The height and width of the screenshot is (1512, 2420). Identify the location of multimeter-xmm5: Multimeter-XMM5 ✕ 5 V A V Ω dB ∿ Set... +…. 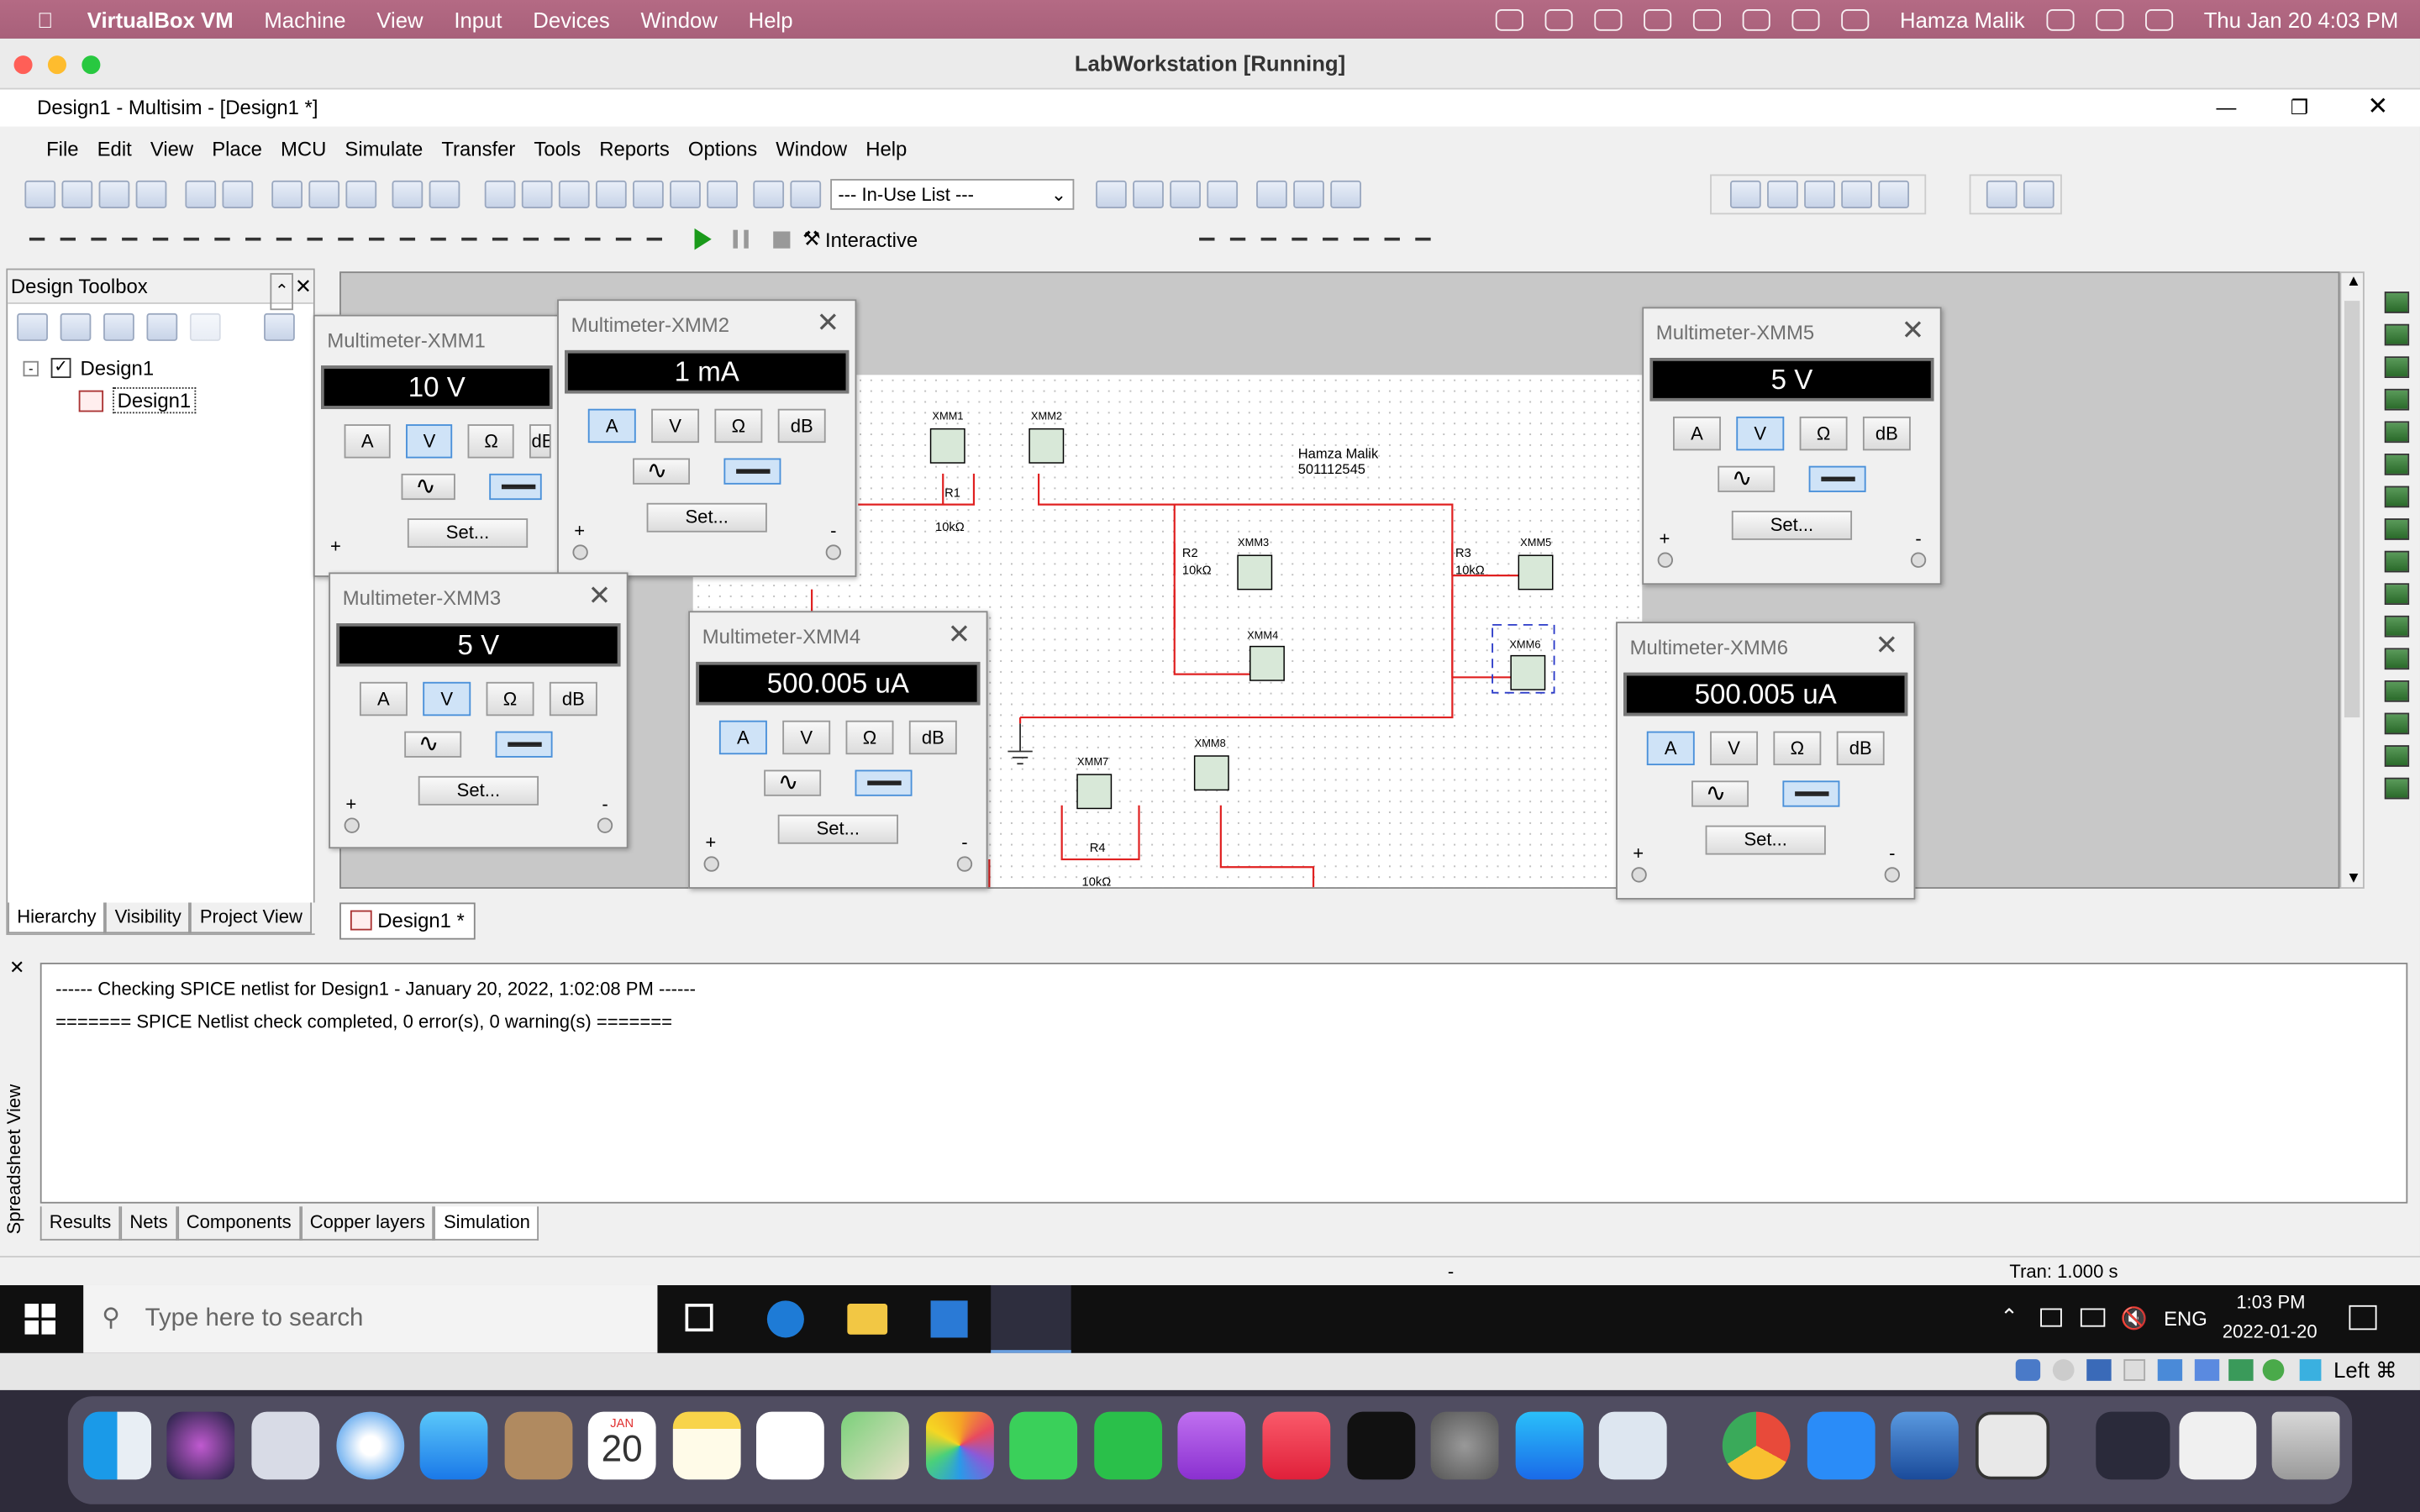
(1792, 446).